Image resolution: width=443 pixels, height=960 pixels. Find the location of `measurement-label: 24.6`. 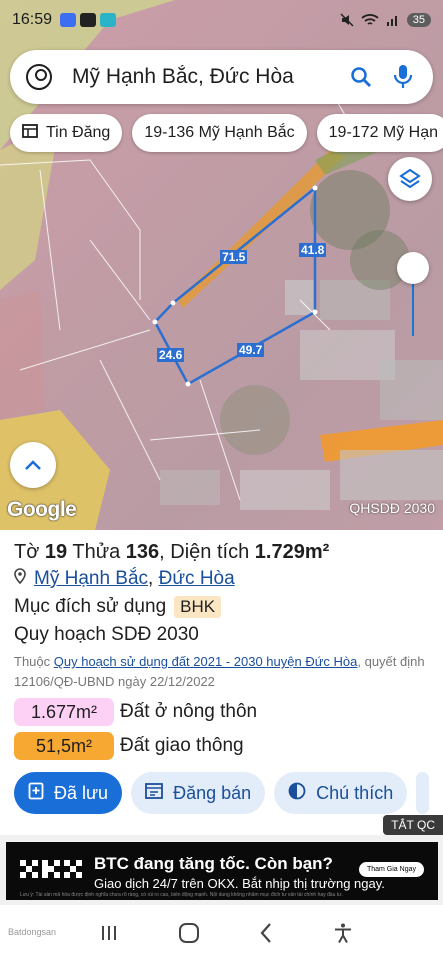

measurement-label: 24.6 is located at coordinates (171, 355).